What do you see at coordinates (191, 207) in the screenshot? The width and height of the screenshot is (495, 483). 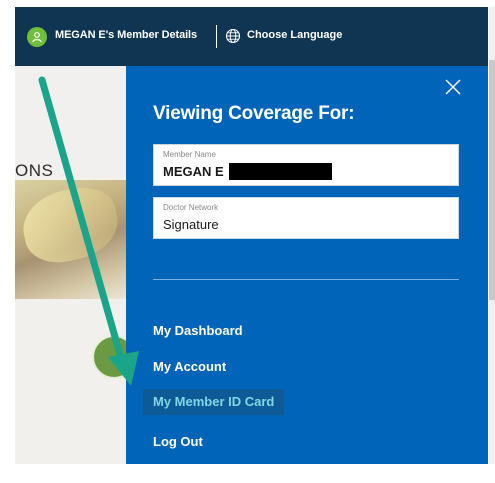 I see `doctor-network-label: Doctor Network` at bounding box center [191, 207].